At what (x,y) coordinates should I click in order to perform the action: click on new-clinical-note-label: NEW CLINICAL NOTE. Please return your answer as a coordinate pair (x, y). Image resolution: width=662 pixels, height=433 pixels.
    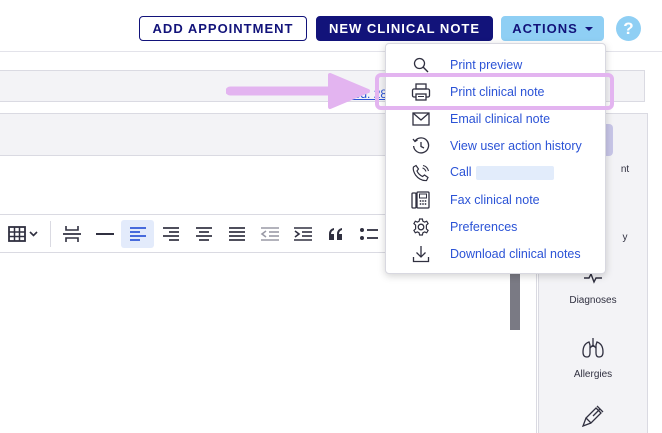
    Looking at the image, I should click on (404, 28).